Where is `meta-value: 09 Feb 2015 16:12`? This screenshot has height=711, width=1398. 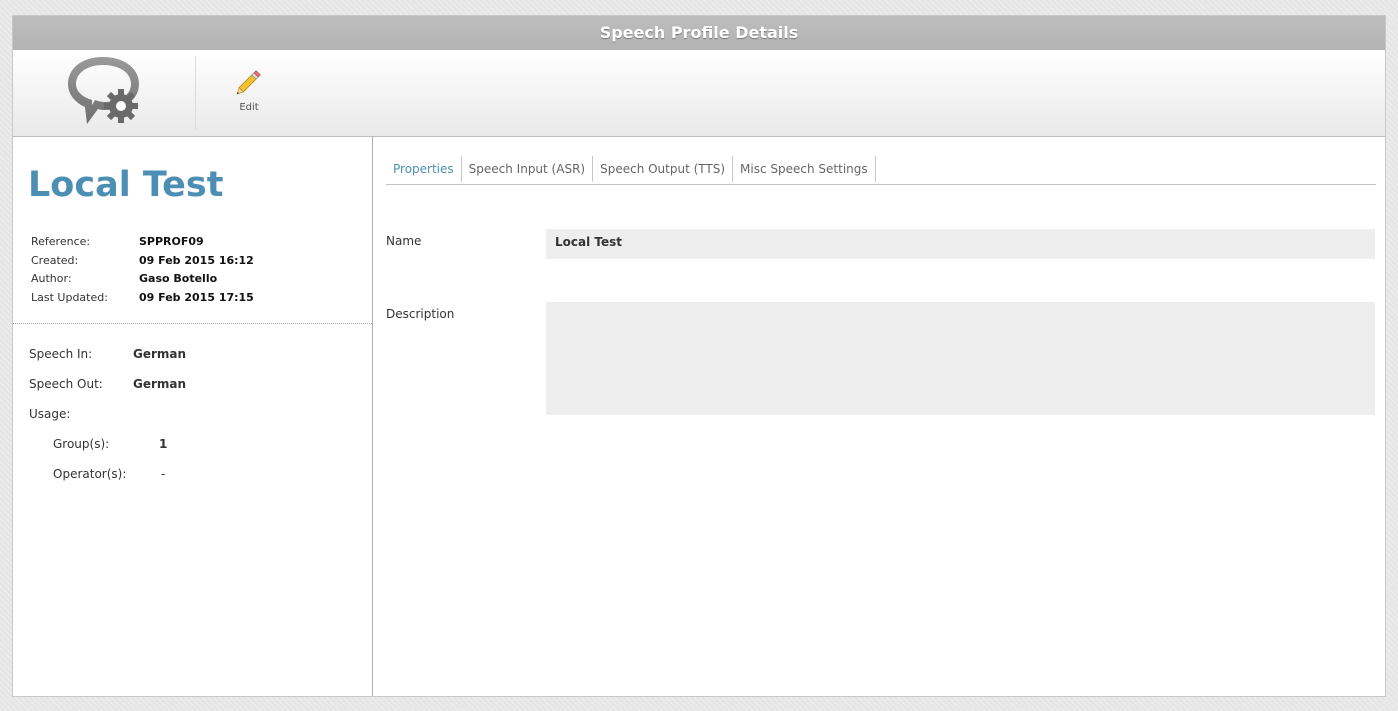
meta-value: 09 Feb 2015 16:12 is located at coordinates (196, 260).